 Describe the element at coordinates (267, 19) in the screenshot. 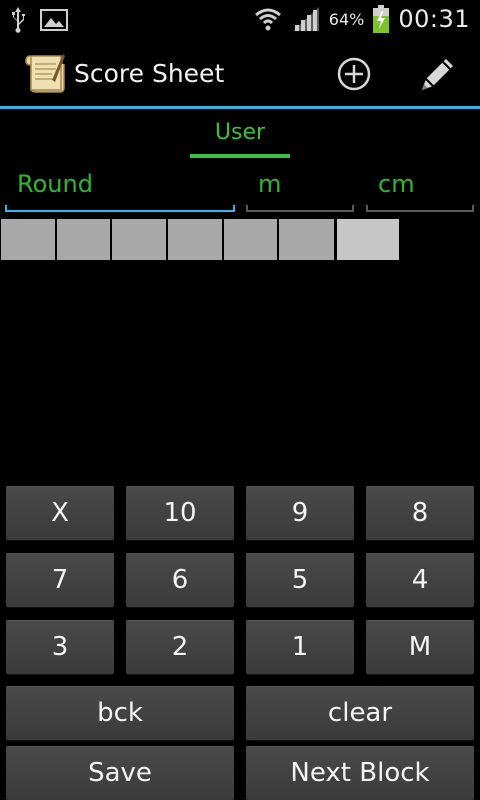

I see `wifi-icon` at that location.